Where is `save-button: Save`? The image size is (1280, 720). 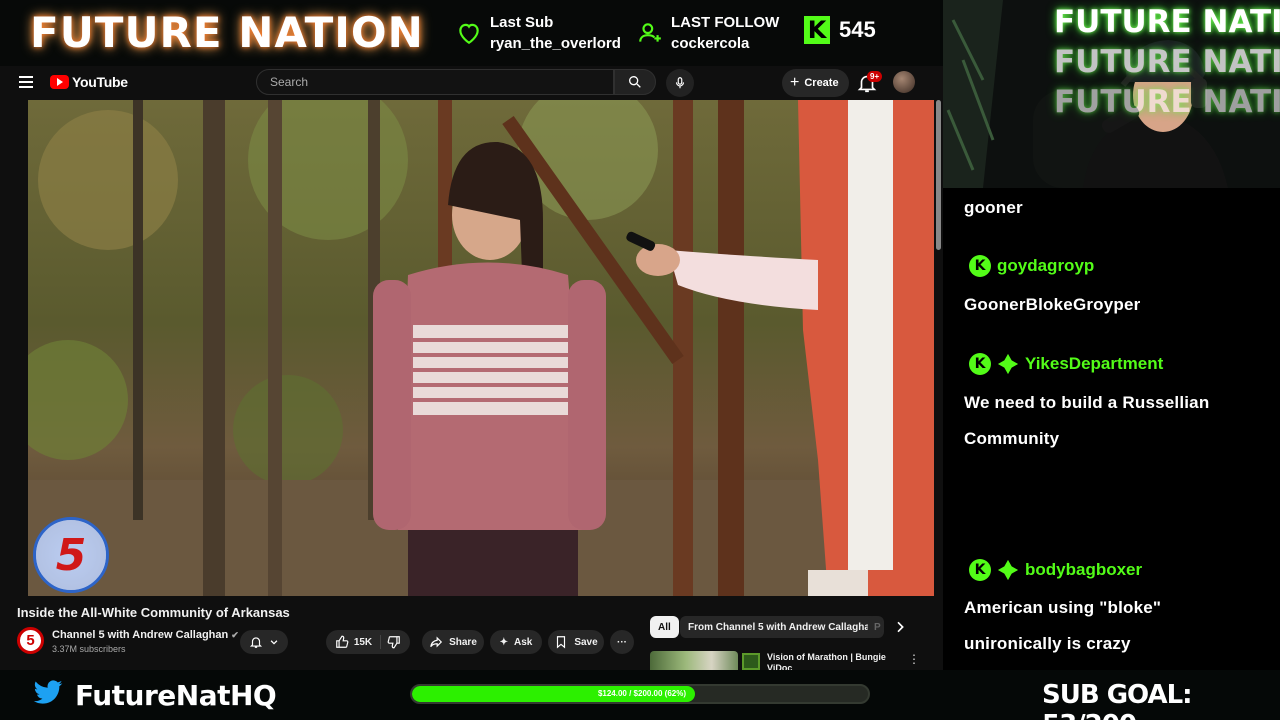 save-button: Save is located at coordinates (576, 642).